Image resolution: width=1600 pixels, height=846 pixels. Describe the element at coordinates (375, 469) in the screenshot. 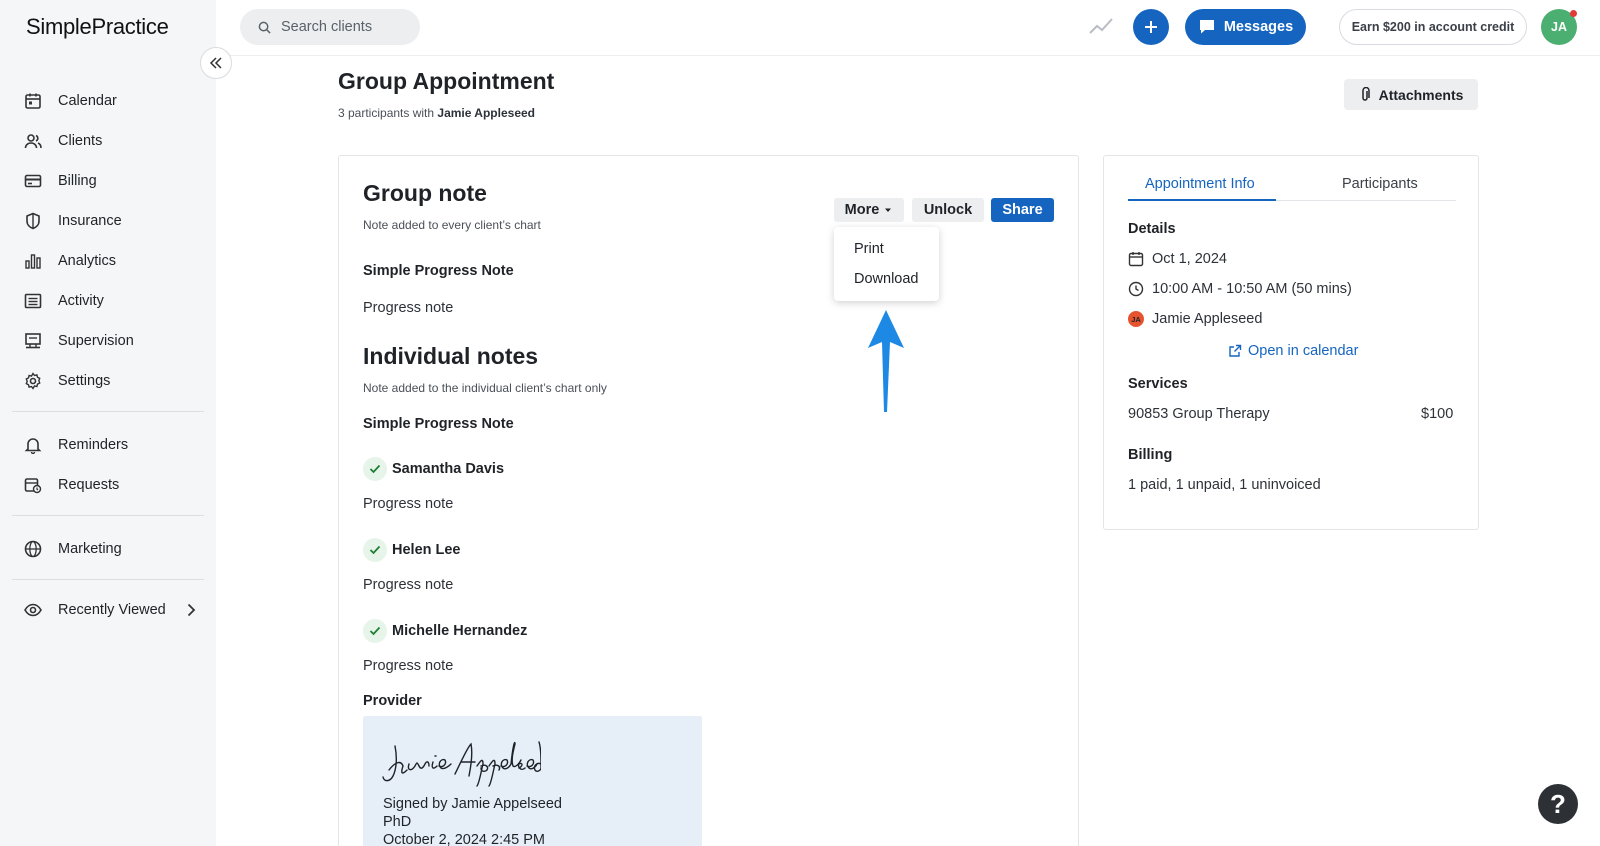

I see `check-icon` at that location.